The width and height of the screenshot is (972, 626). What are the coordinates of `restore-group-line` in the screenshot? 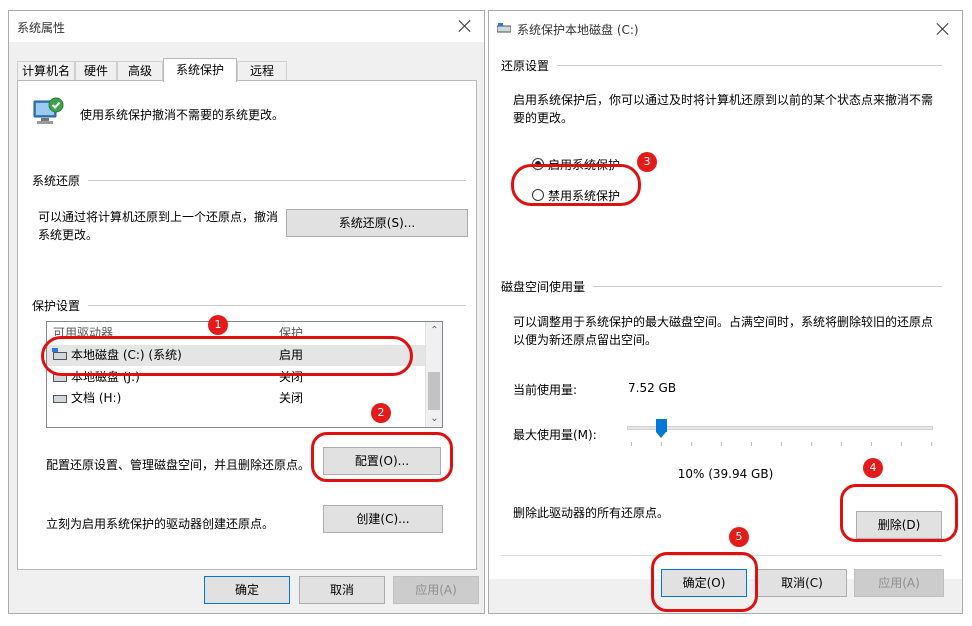 It's located at (249, 180).